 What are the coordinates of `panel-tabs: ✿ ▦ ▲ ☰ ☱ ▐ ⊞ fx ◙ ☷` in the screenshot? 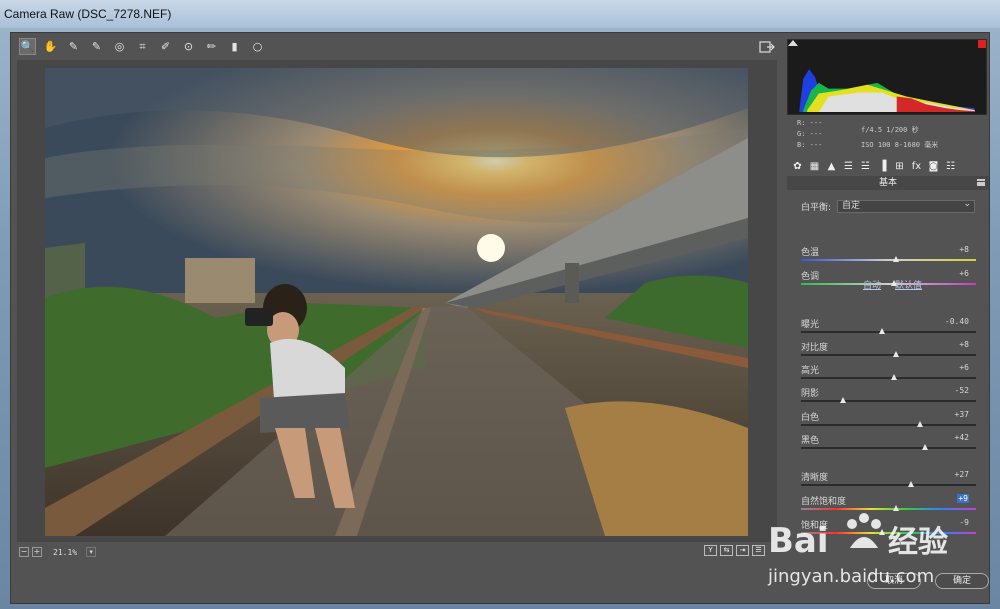 It's located at (888, 168).